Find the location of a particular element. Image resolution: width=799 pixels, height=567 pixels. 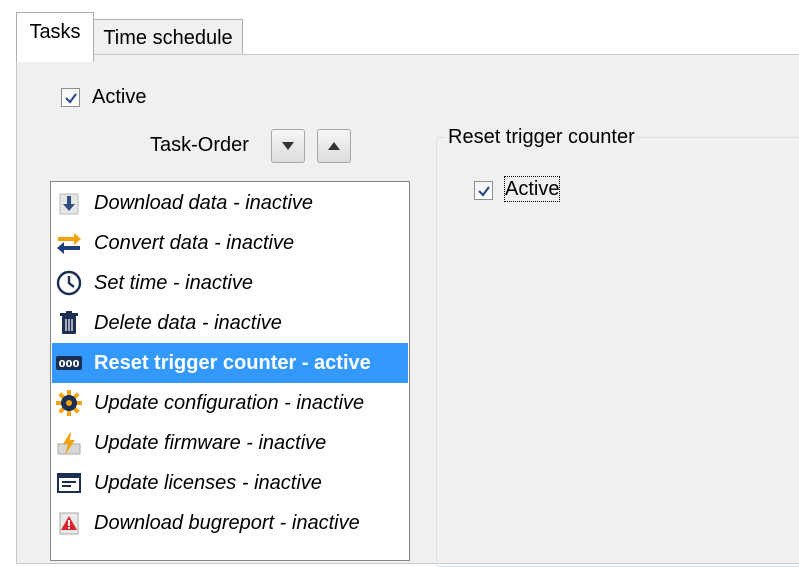

triangle-up-icon is located at coordinates (334, 146).